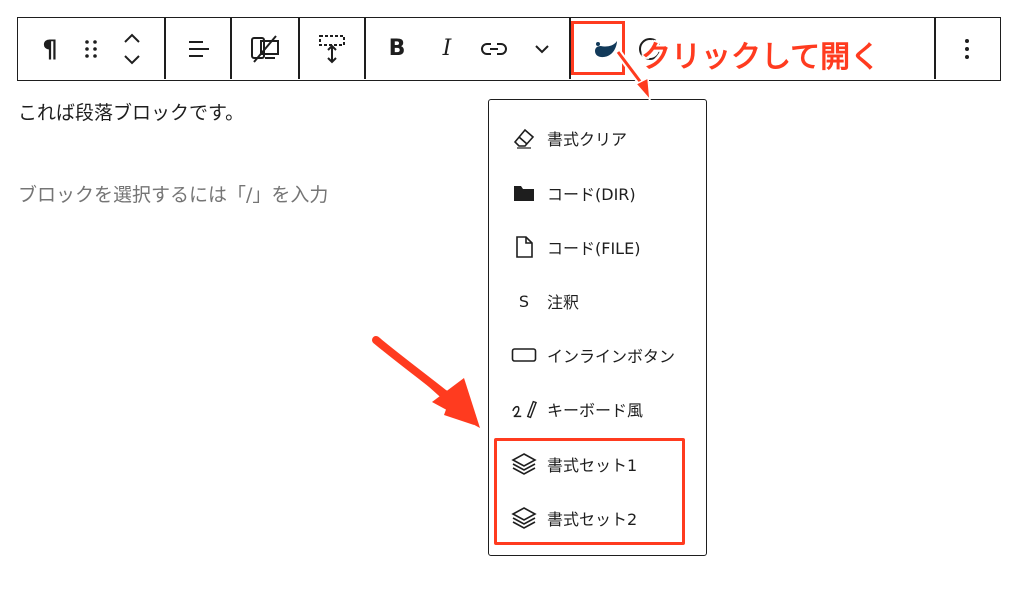 The image size is (1024, 601). I want to click on large-arrow-icon, so click(426, 383).